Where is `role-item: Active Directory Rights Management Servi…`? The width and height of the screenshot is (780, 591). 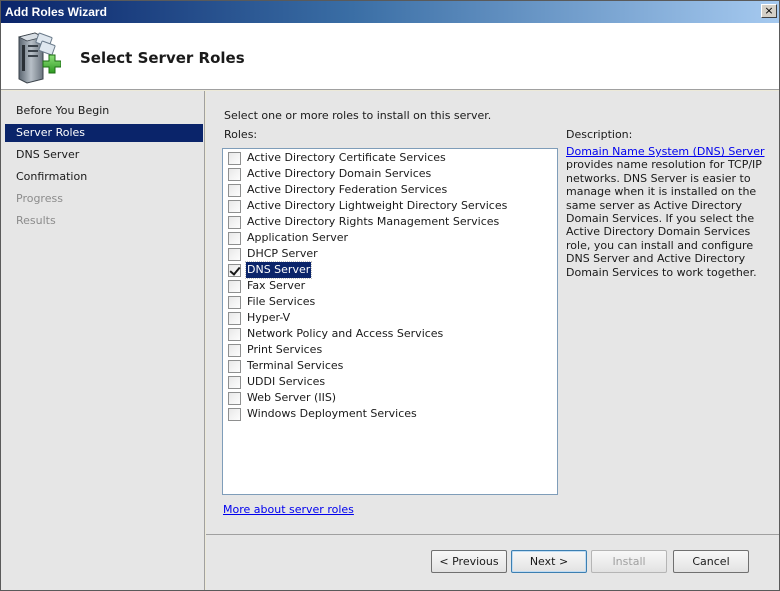
role-item: Active Directory Rights Management Servi… is located at coordinates (388, 222).